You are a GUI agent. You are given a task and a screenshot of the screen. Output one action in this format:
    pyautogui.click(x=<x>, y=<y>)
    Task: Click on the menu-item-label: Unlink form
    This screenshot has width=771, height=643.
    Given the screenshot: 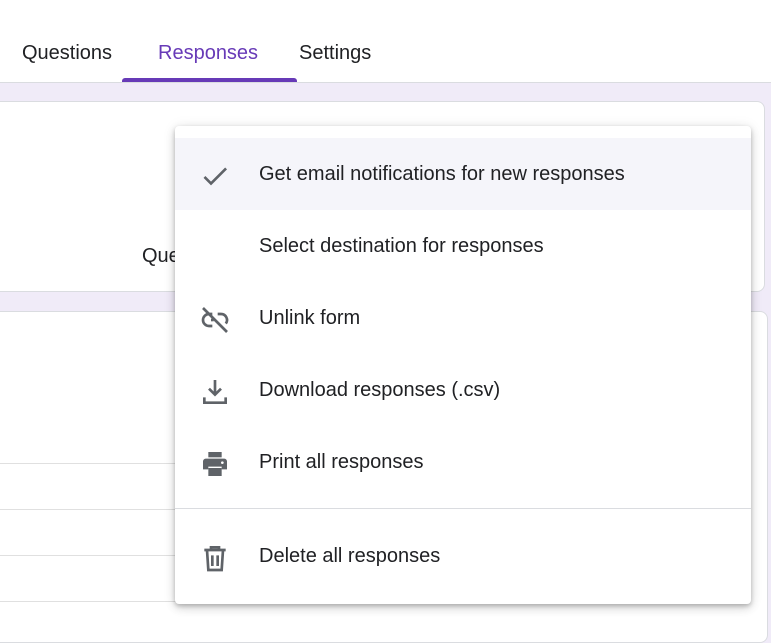 What is the action you would take?
    pyautogui.click(x=310, y=318)
    